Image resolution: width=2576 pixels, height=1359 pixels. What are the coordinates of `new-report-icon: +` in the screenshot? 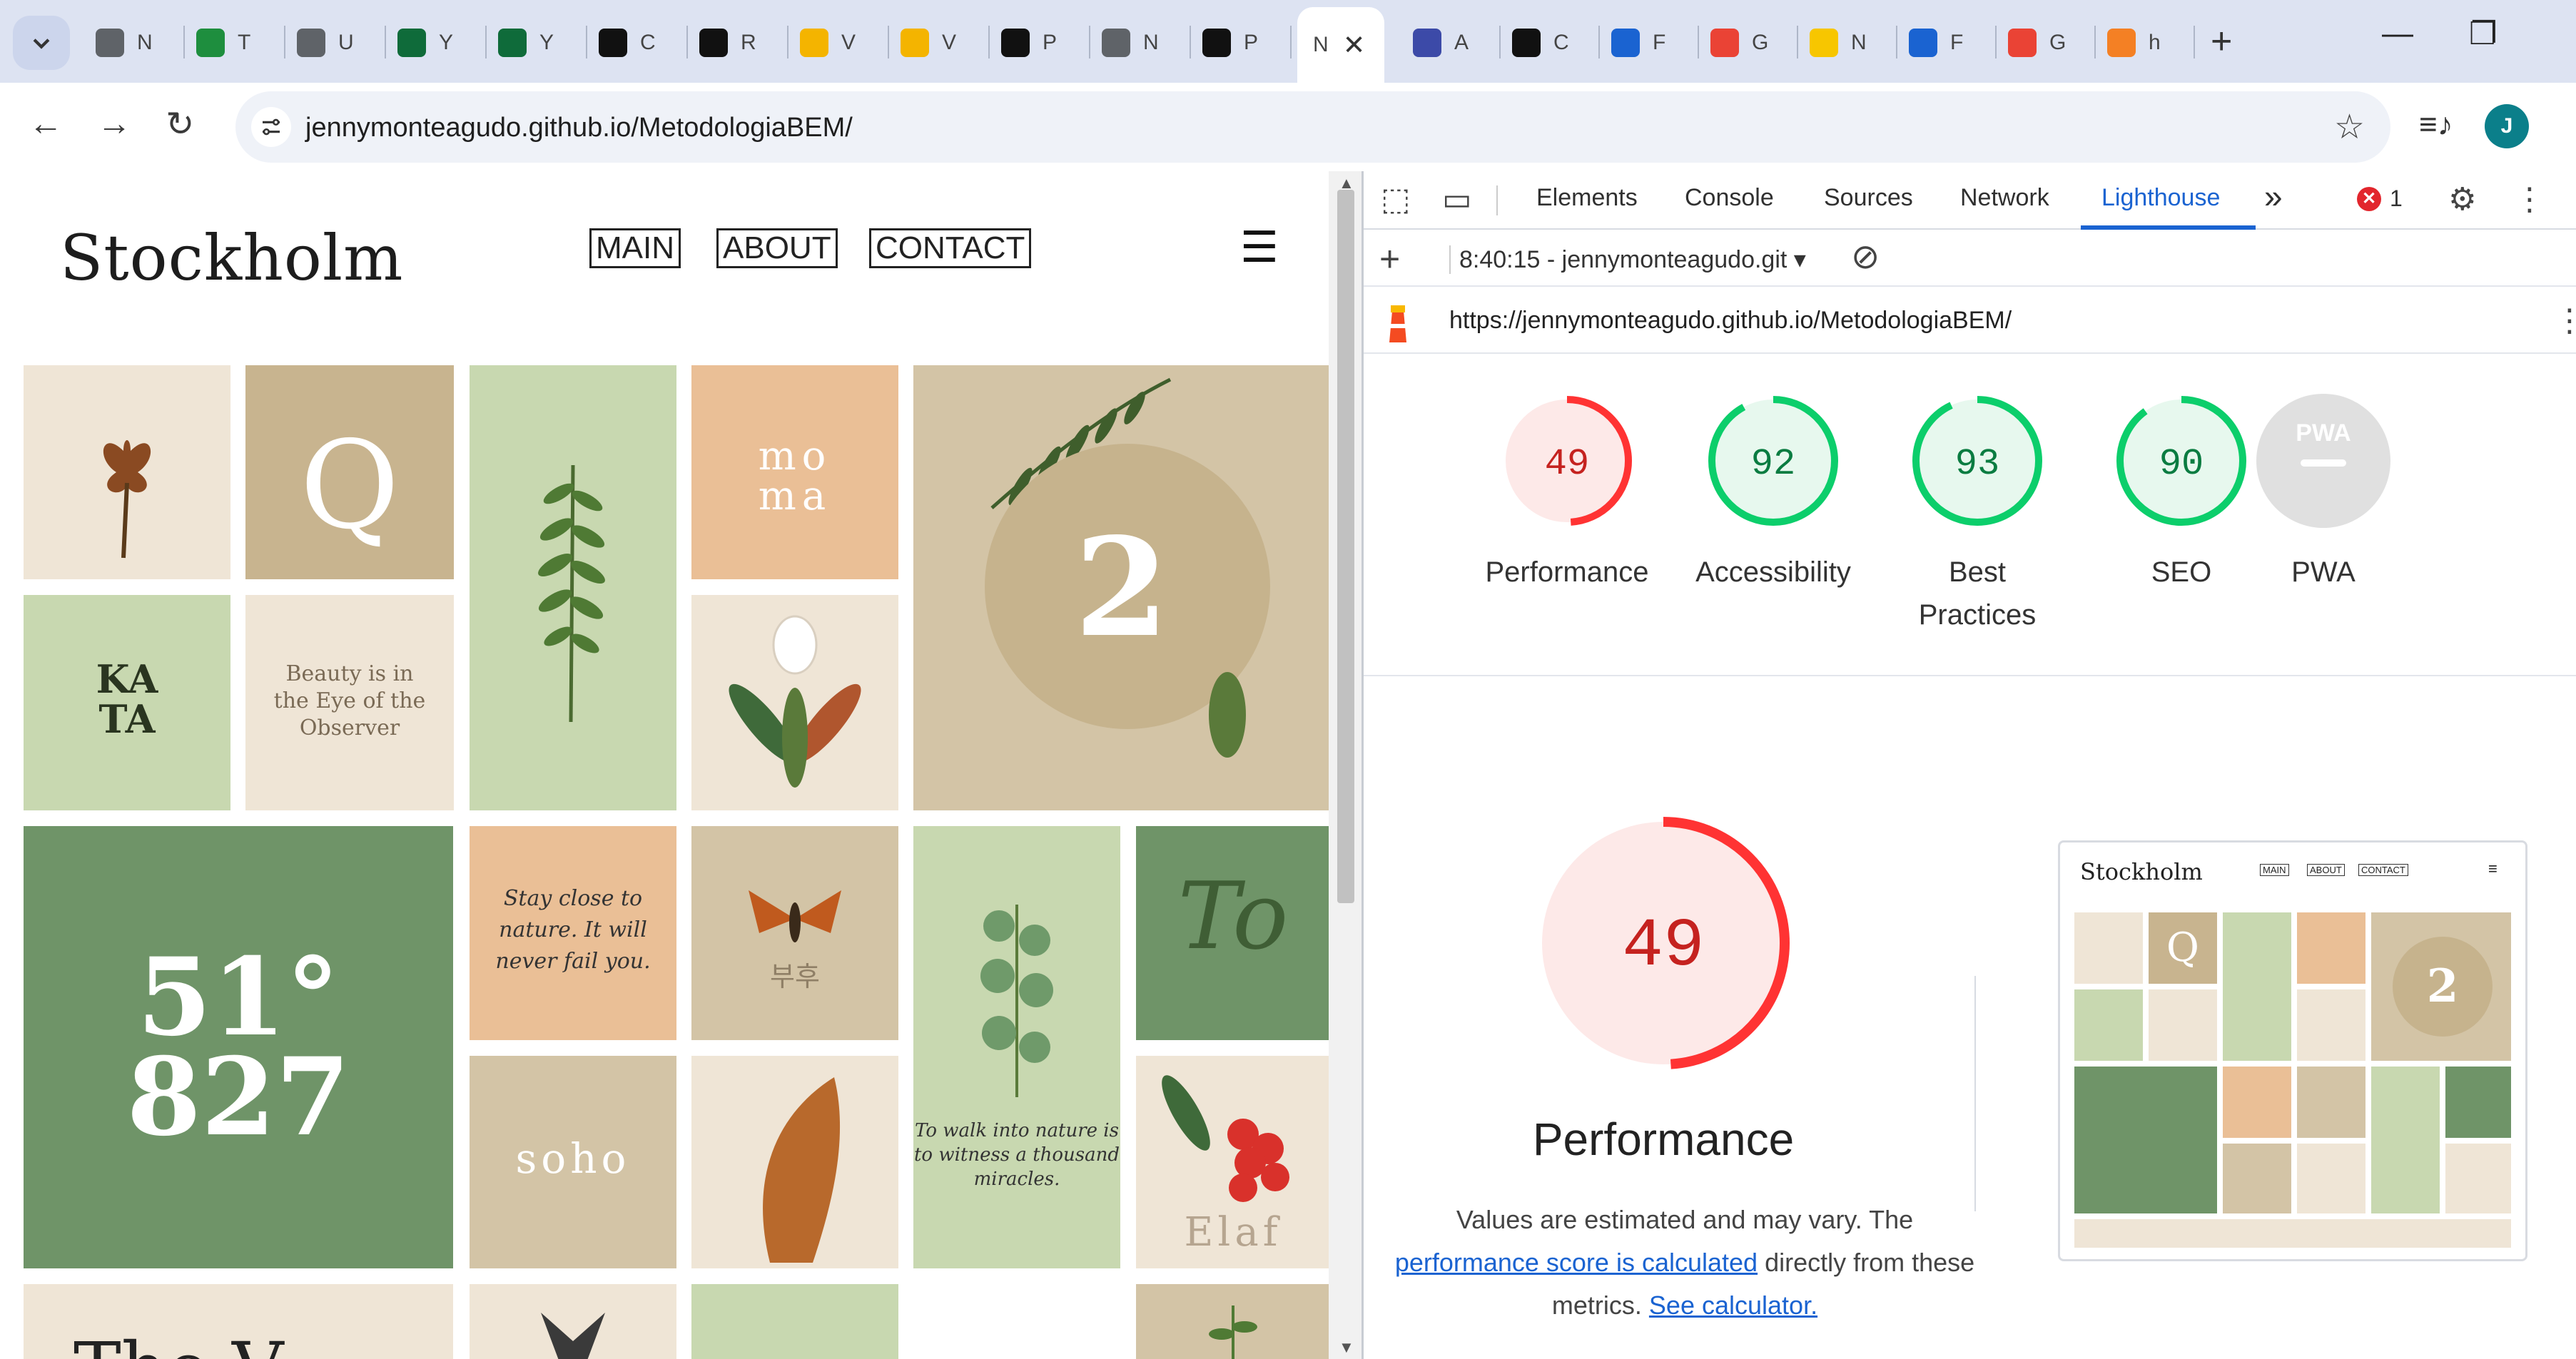 It's located at (1389, 259).